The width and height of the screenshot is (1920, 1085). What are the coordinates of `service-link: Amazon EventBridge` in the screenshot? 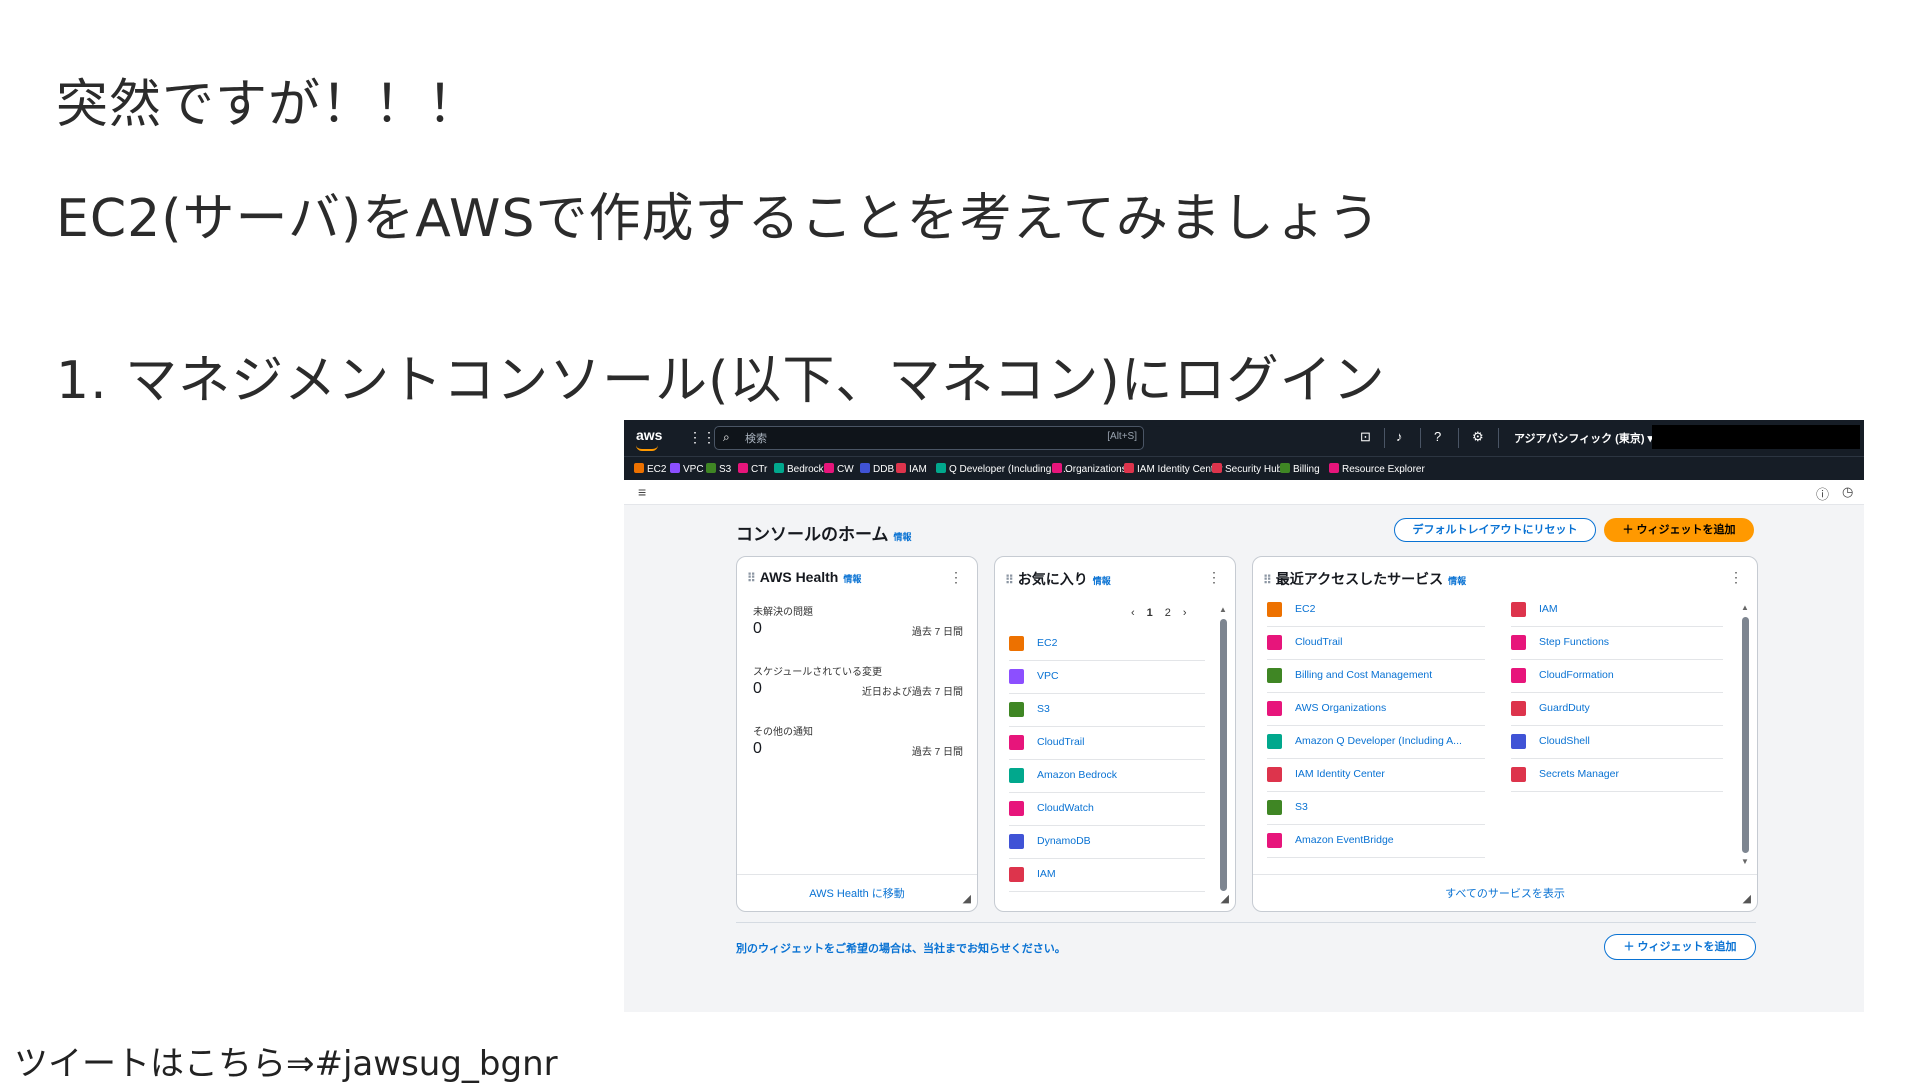 It's located at (1344, 840).